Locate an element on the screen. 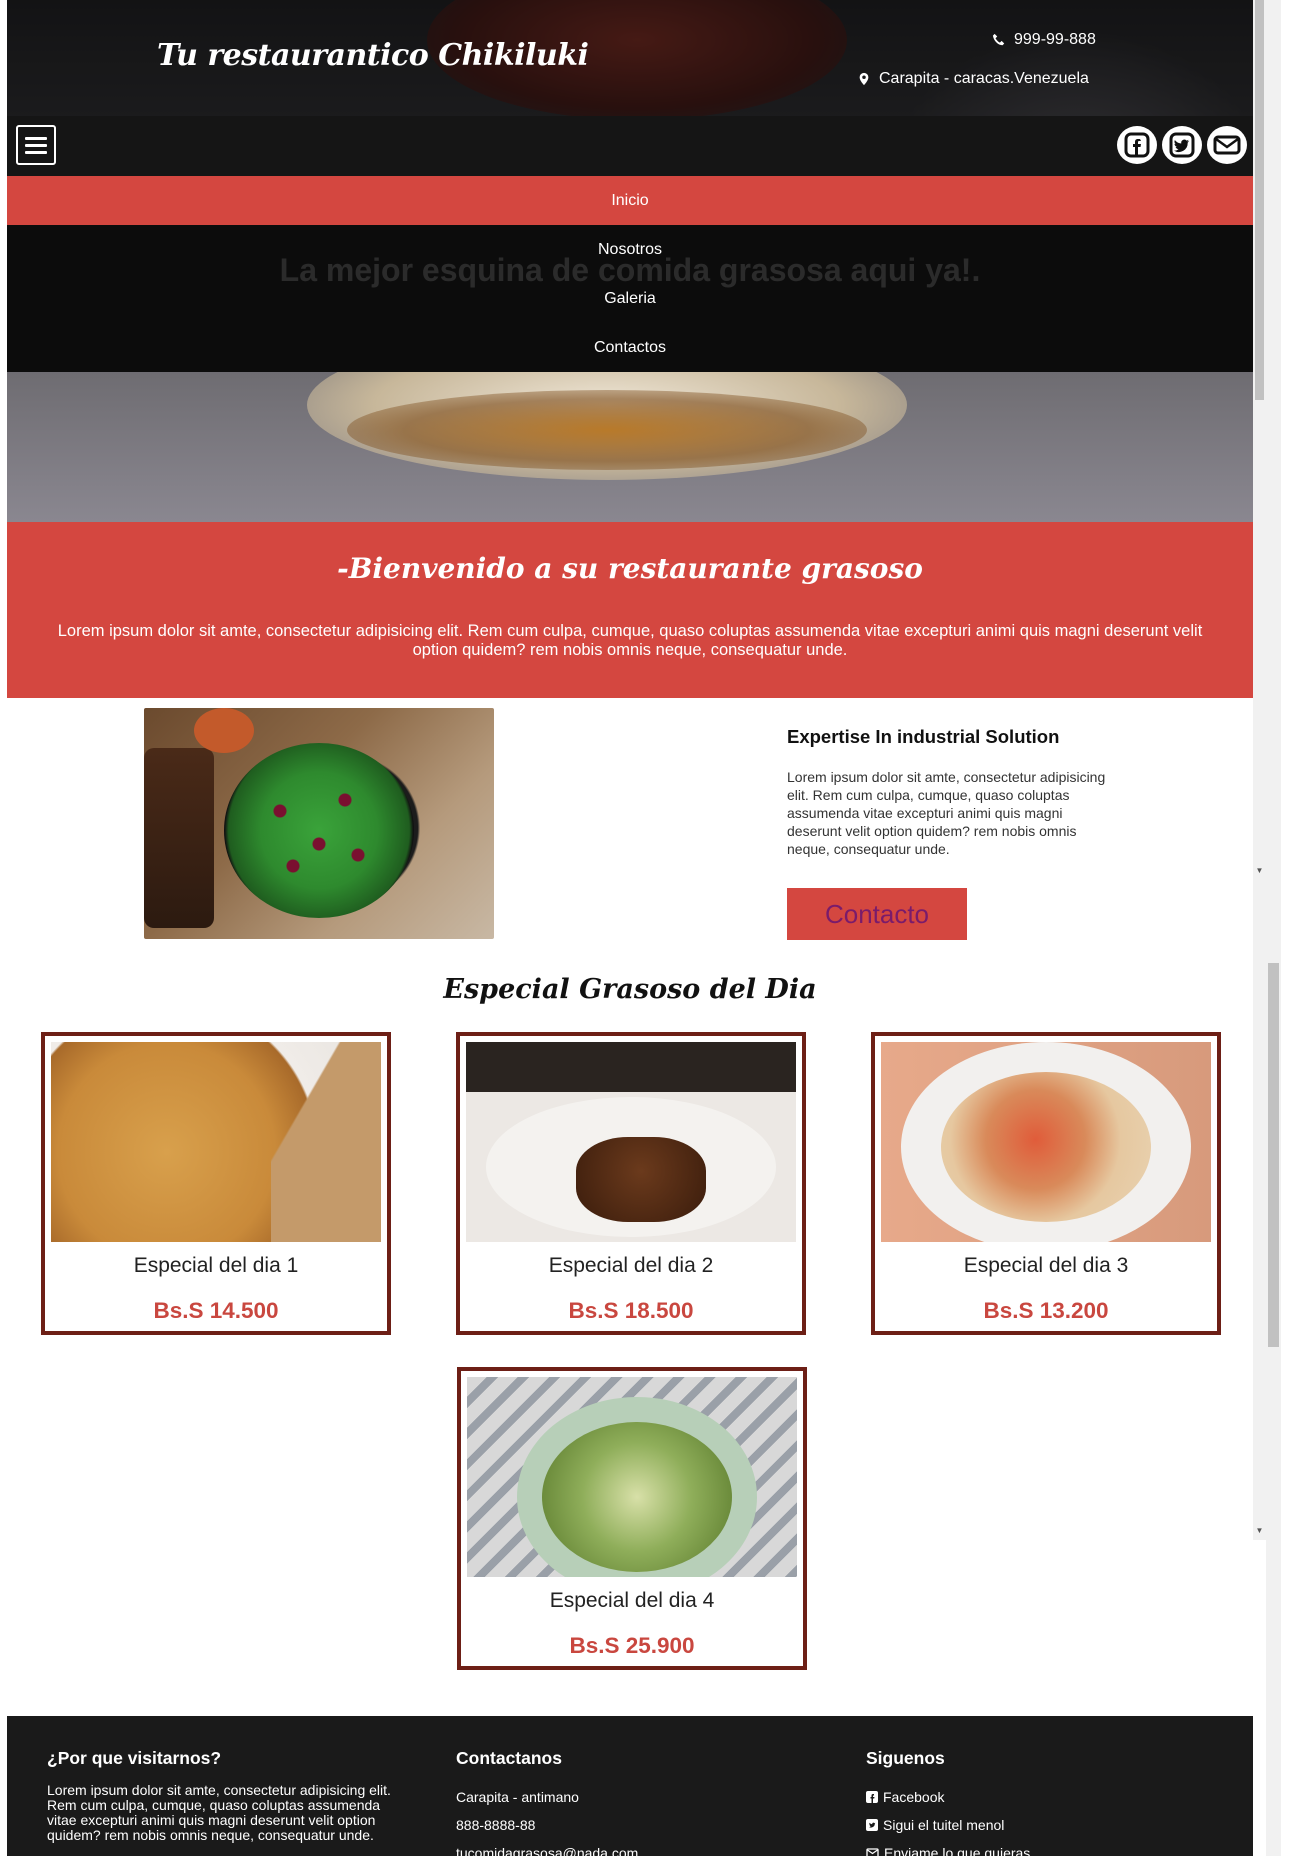  footer-link-email: Enviame lo que quieras is located at coordinates (948, 1847).